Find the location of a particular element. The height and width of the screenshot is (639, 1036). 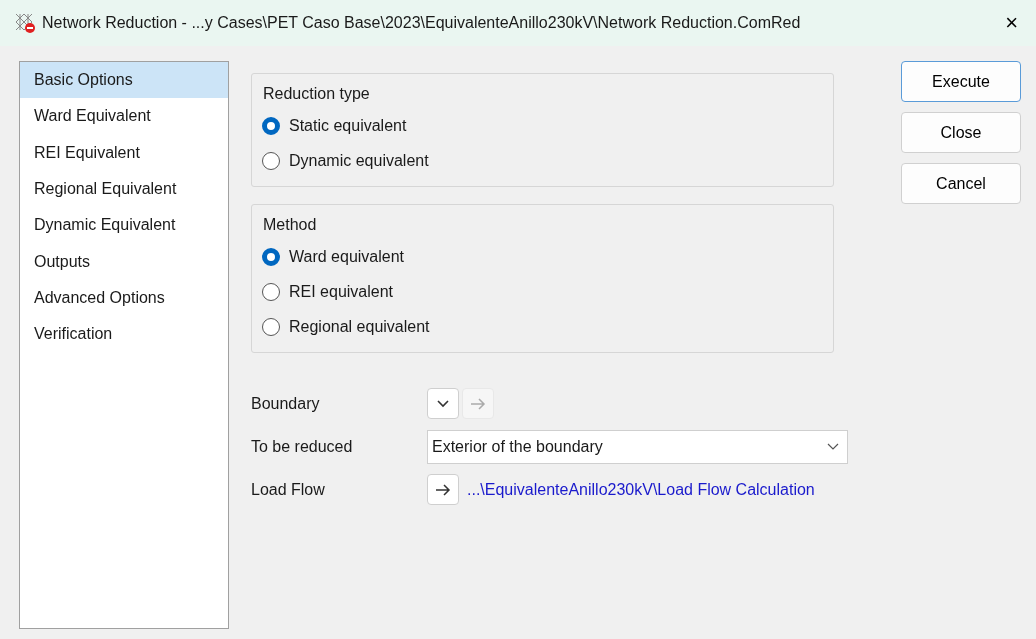

dialog-button: Close is located at coordinates (961, 132).